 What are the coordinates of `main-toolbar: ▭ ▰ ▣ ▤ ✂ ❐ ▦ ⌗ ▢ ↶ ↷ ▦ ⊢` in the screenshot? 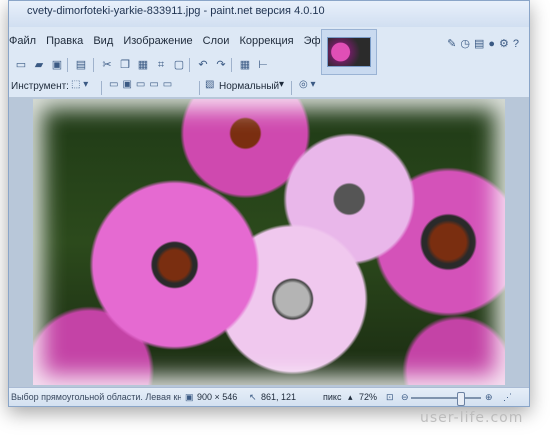 It's located at (164, 65).